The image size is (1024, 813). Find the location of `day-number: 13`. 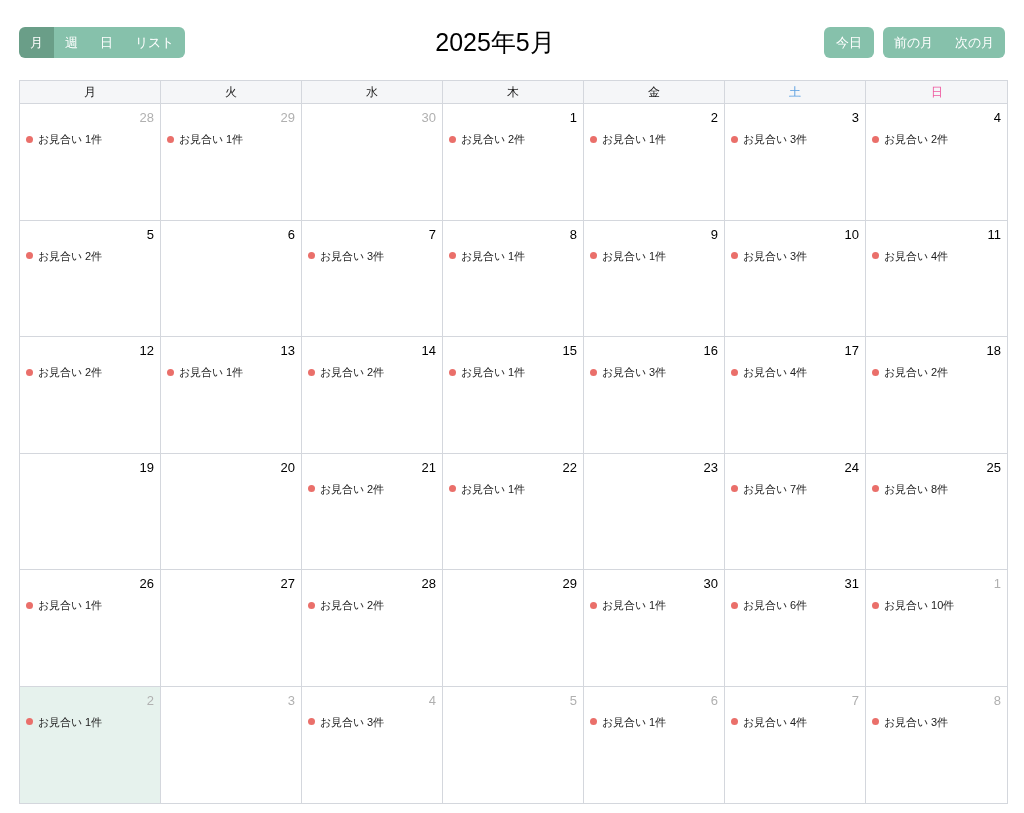

day-number: 13 is located at coordinates (287, 351).